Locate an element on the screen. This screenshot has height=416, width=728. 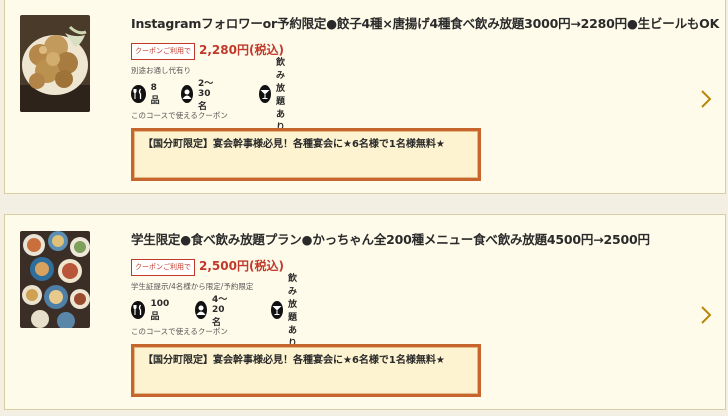
dishes-count: 8品 is located at coordinates (147, 94).